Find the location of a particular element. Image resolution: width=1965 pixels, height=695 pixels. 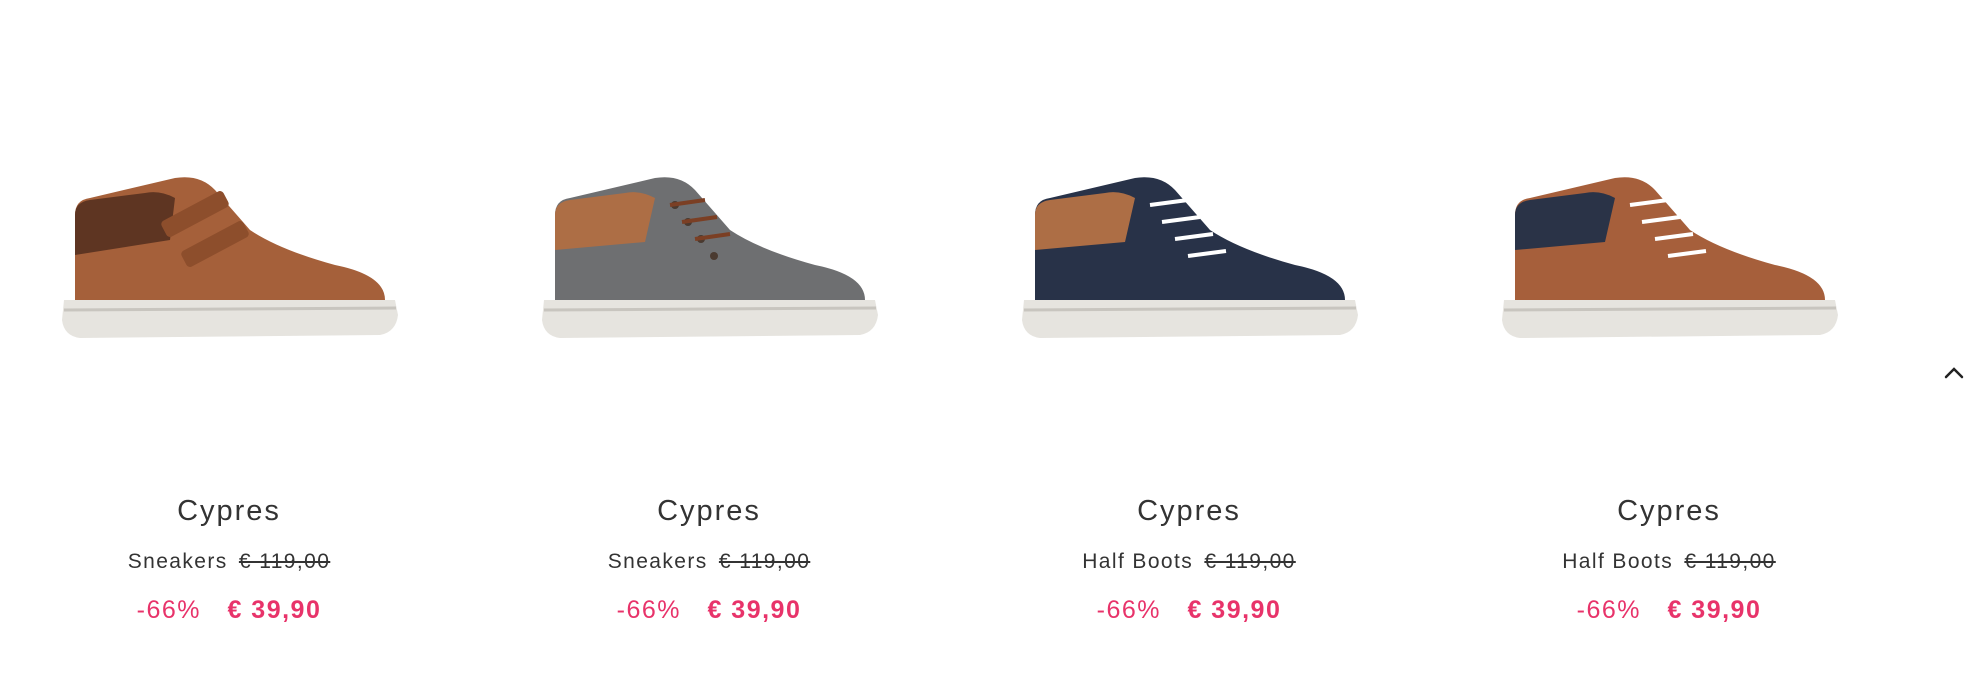

chevron-up-icon is located at coordinates (1954, 373).